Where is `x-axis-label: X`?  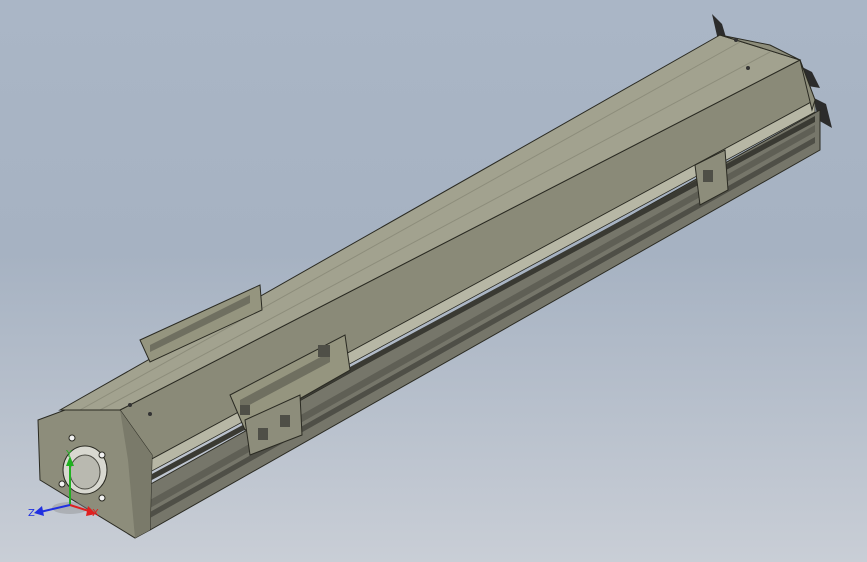 x-axis-label: X is located at coordinates (95, 513).